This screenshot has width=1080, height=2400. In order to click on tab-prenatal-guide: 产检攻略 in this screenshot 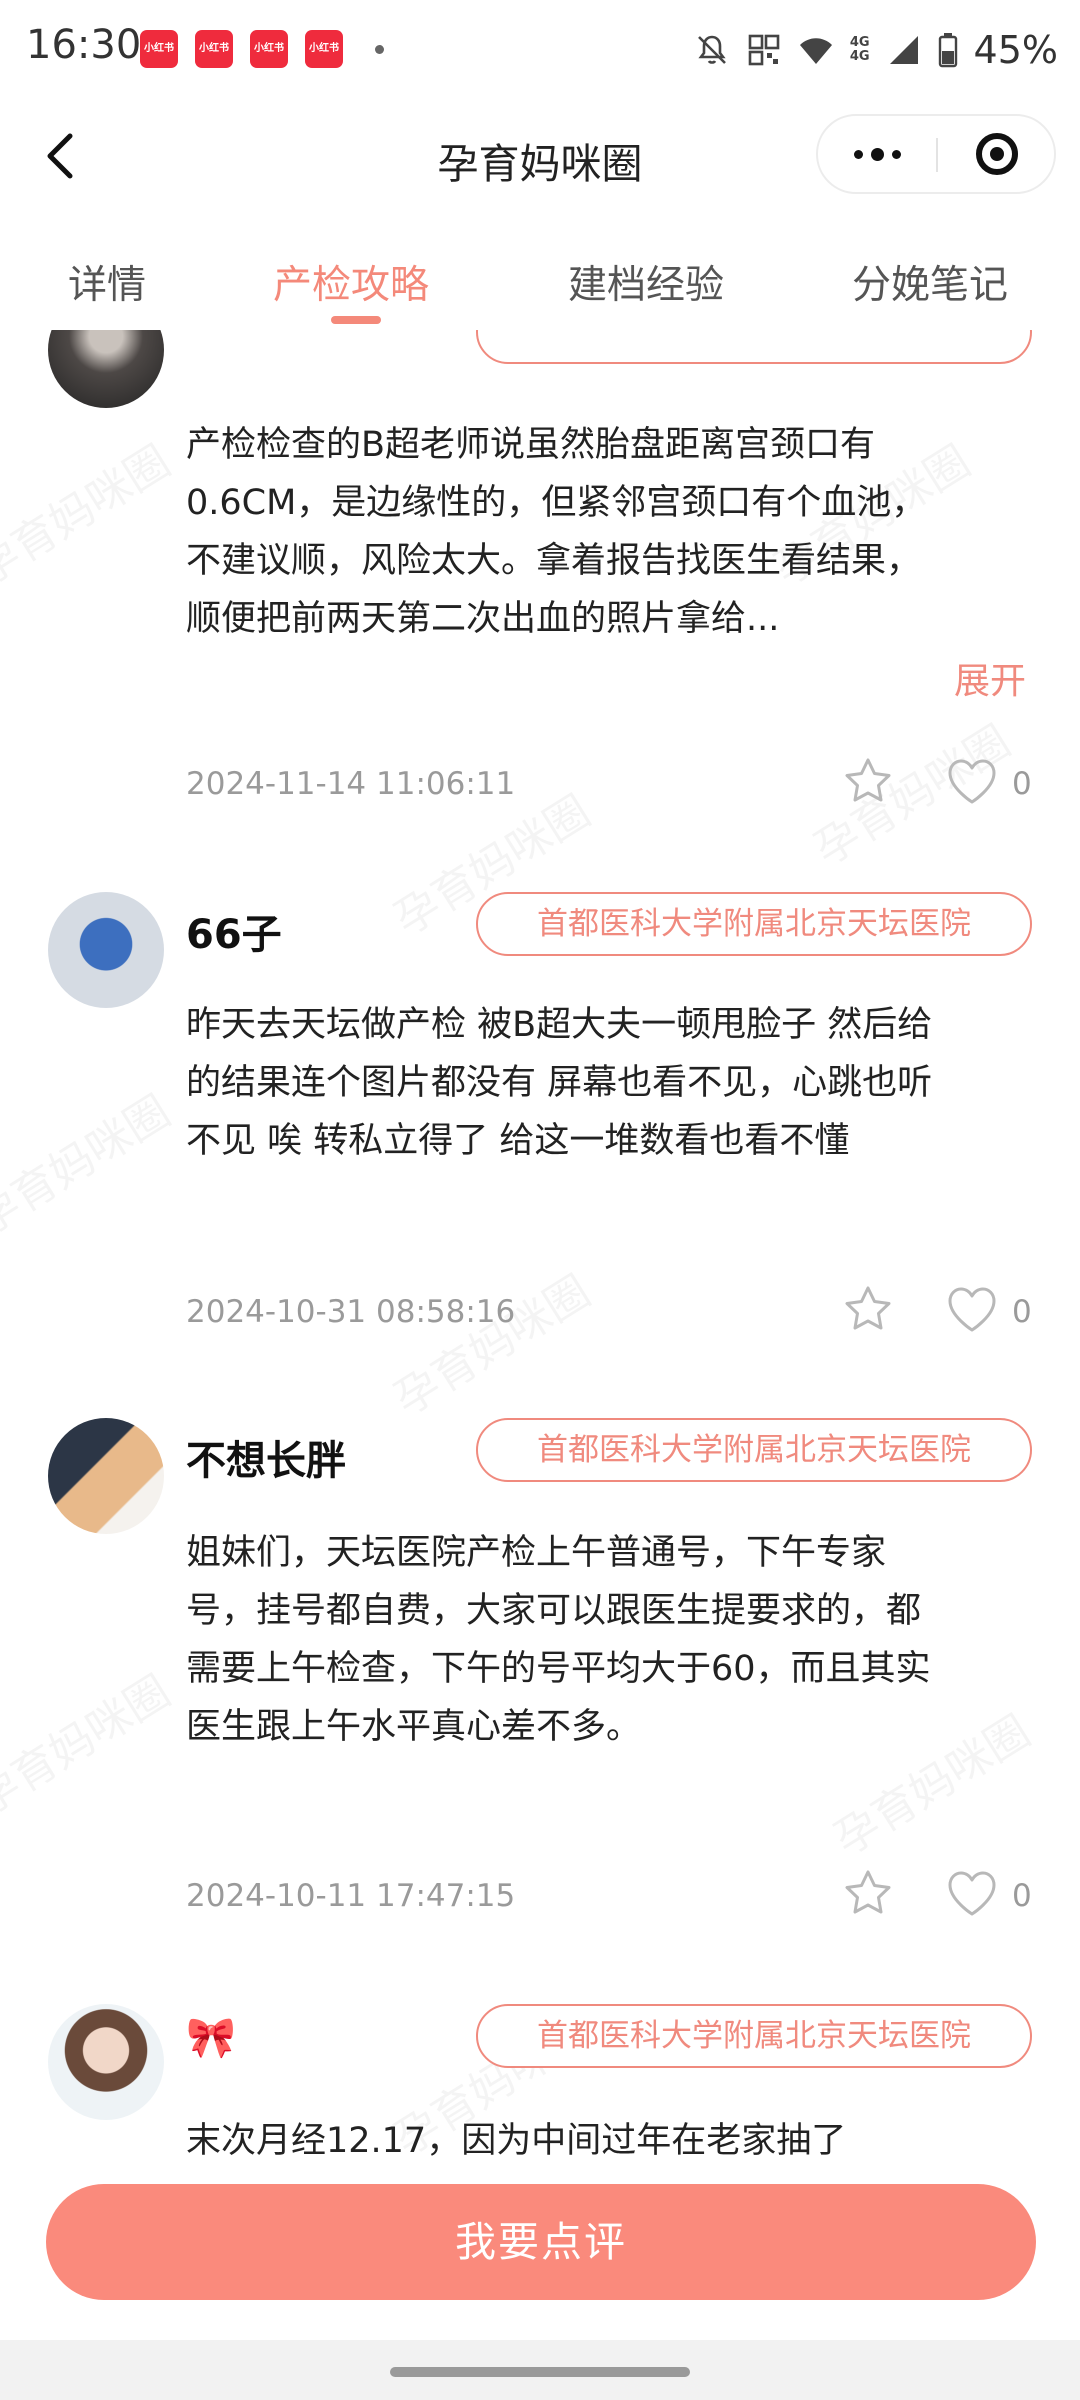, I will do `click(351, 282)`.